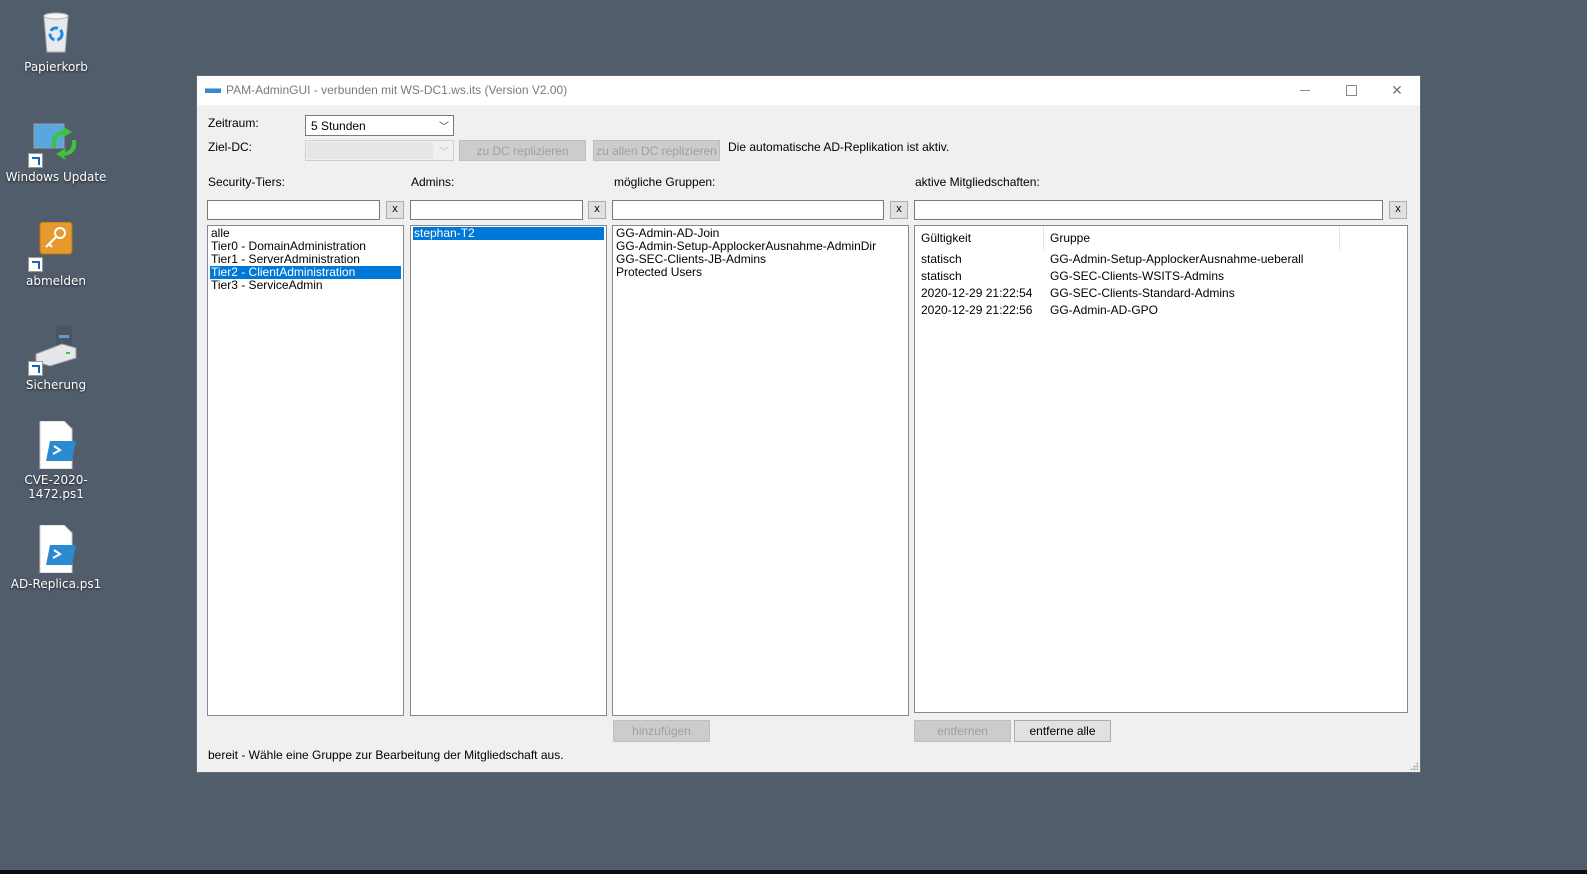 Image resolution: width=1587 pixels, height=874 pixels. I want to click on list-item: Tier3 - ServiceAdmin, so click(305, 285).